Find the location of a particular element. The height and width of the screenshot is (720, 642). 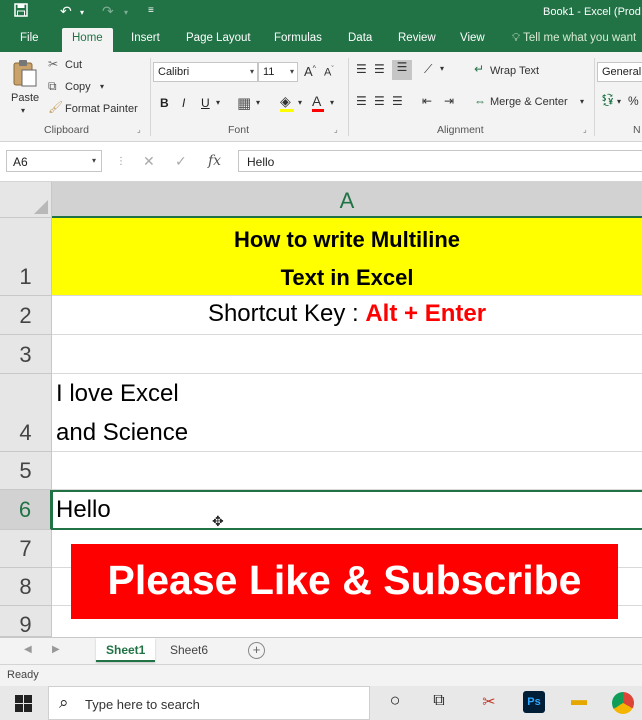

cell-a4: I love Excel and Science is located at coordinates (347, 413).